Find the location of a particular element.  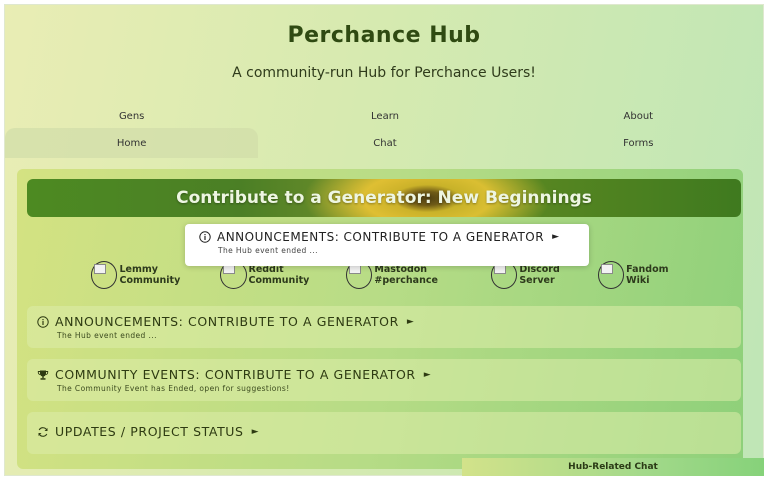

lemmy-icon is located at coordinates (104, 275).